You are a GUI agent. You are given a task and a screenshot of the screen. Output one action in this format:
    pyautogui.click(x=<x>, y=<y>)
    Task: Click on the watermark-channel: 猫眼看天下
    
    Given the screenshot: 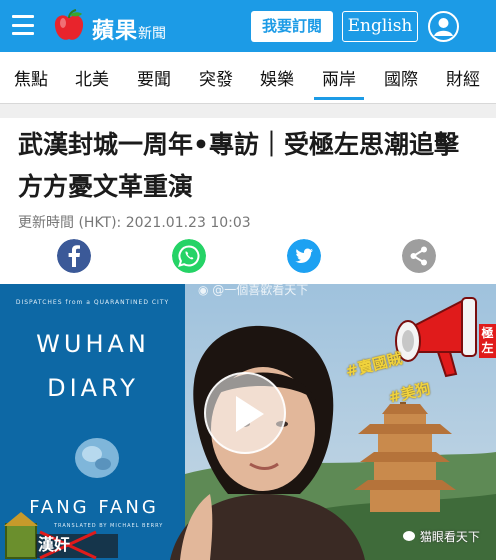 What is the action you would take?
    pyautogui.click(x=441, y=536)
    